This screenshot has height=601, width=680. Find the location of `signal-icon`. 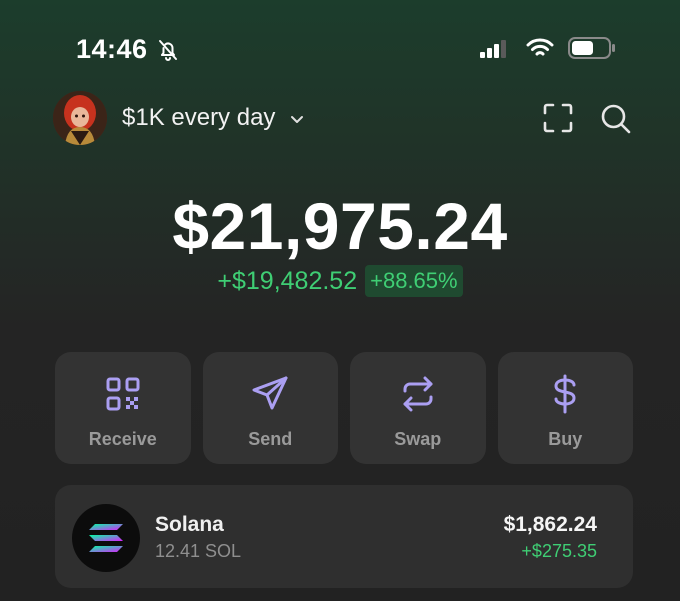

signal-icon is located at coordinates (493, 51).